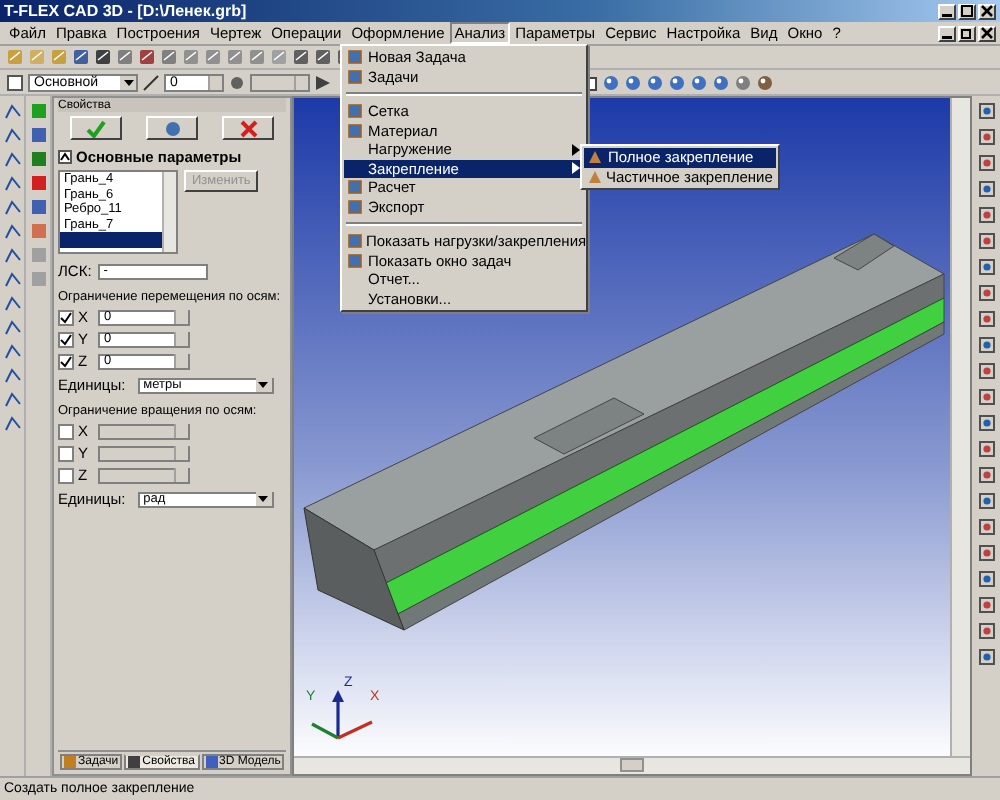  I want to click on scrollbar, so click(169, 212).